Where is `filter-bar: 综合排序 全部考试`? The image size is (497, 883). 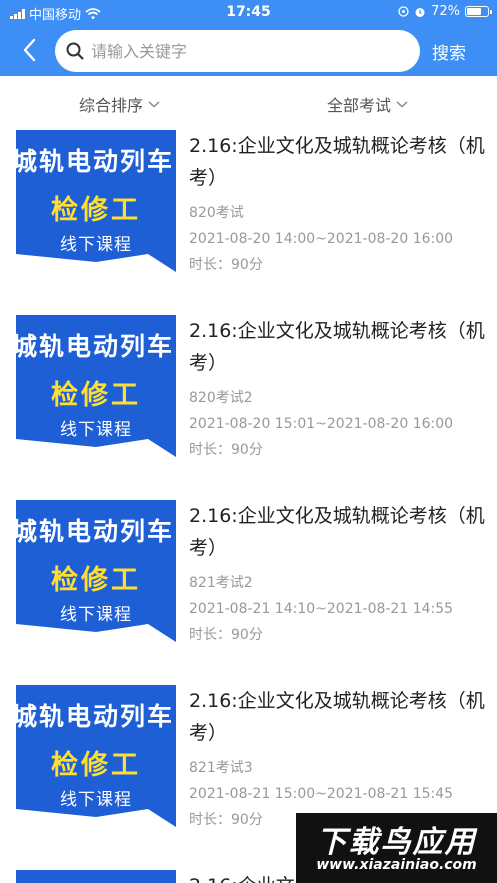
filter-bar: 综合排序 全部考试 is located at coordinates (248, 102).